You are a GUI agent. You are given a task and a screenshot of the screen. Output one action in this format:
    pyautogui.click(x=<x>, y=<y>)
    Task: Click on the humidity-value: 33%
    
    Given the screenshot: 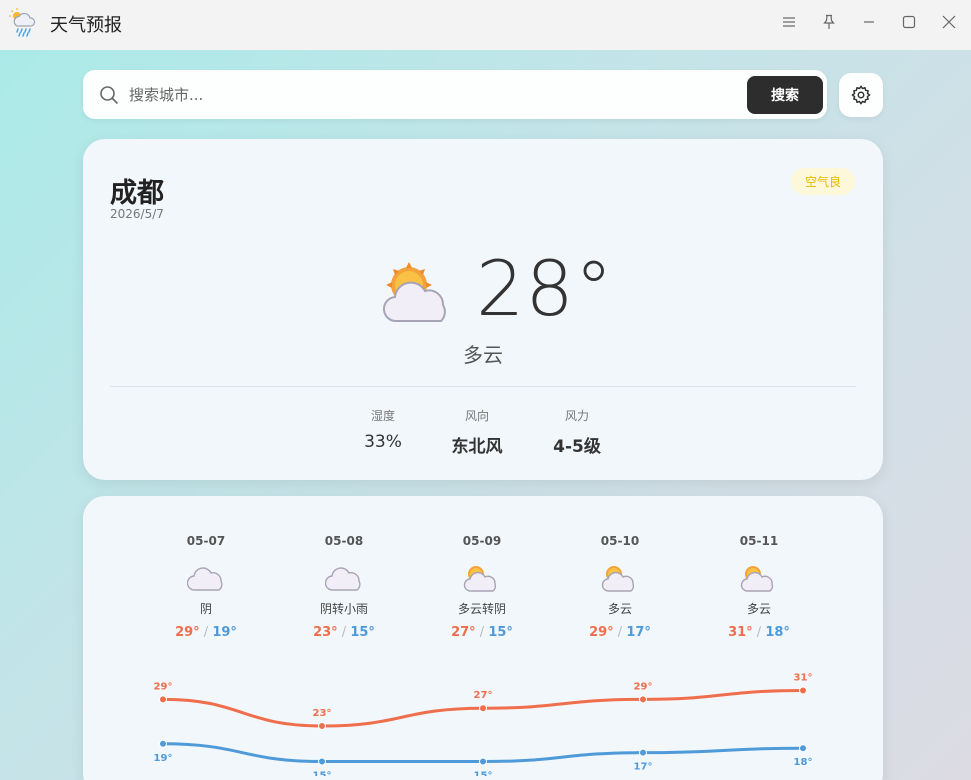 What is the action you would take?
    pyautogui.click(x=383, y=442)
    